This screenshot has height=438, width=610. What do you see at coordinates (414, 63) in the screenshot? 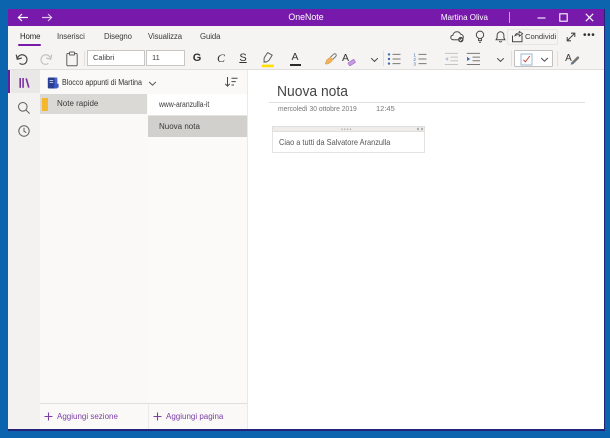
I see `svg-text: 3` at bounding box center [414, 63].